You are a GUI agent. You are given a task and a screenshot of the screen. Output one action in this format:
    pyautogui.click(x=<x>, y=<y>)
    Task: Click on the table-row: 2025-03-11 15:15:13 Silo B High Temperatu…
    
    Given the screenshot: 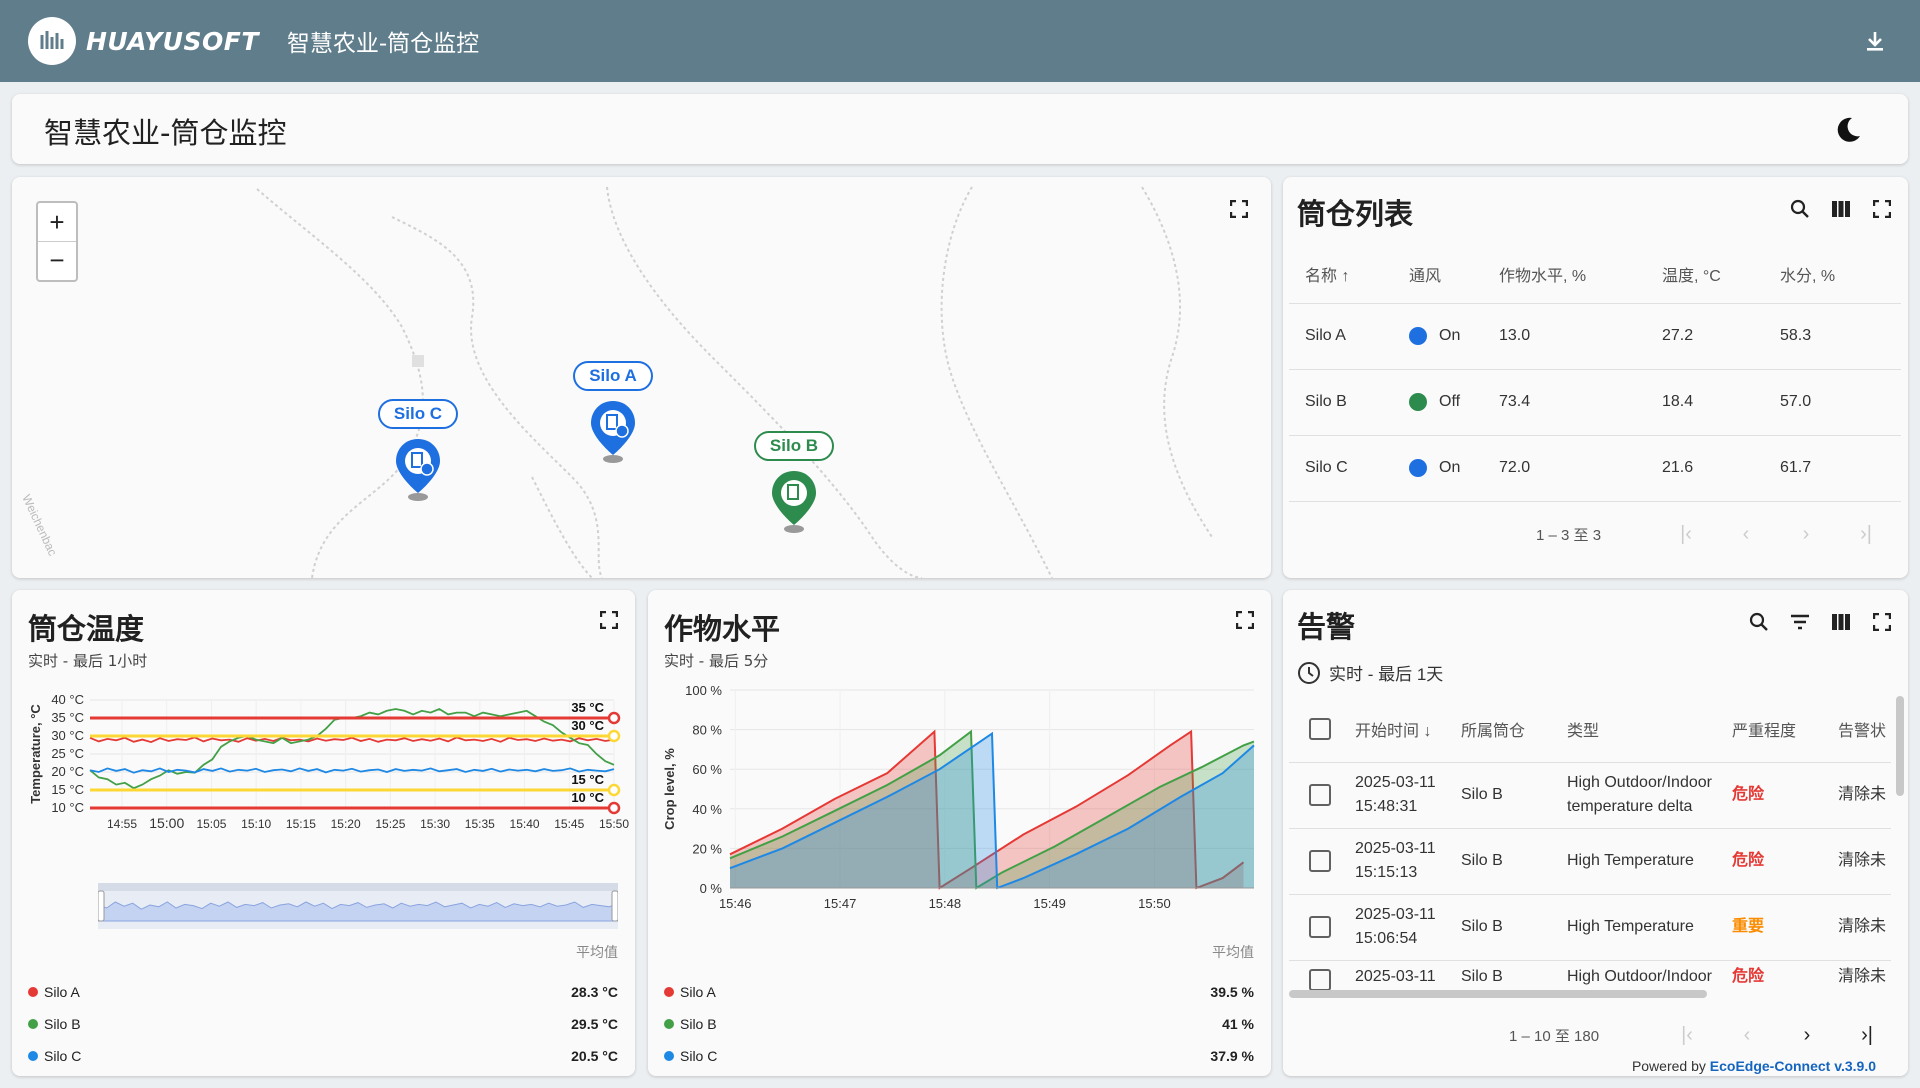 What is the action you would take?
    pyautogui.click(x=1590, y=861)
    